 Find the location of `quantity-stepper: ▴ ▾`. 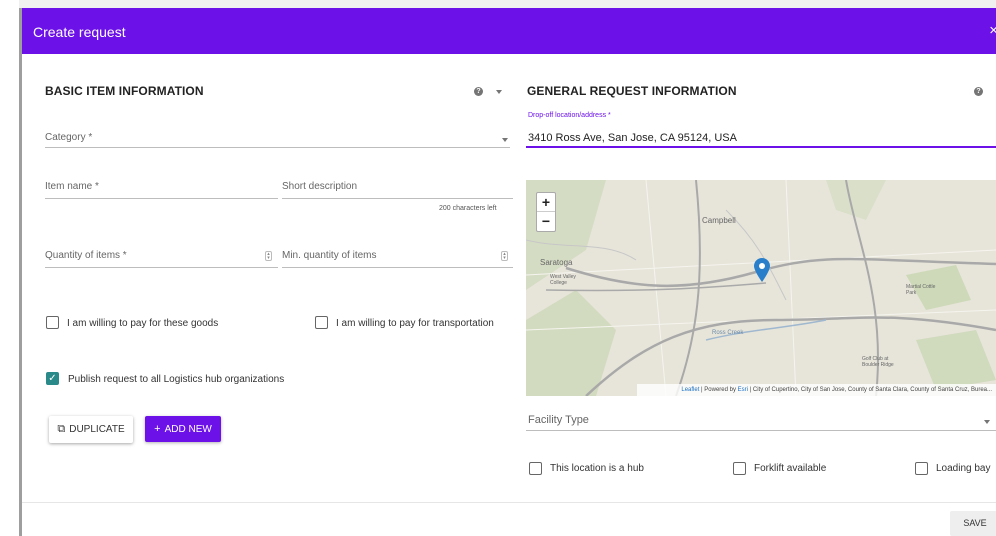

quantity-stepper: ▴ ▾ is located at coordinates (268, 256).